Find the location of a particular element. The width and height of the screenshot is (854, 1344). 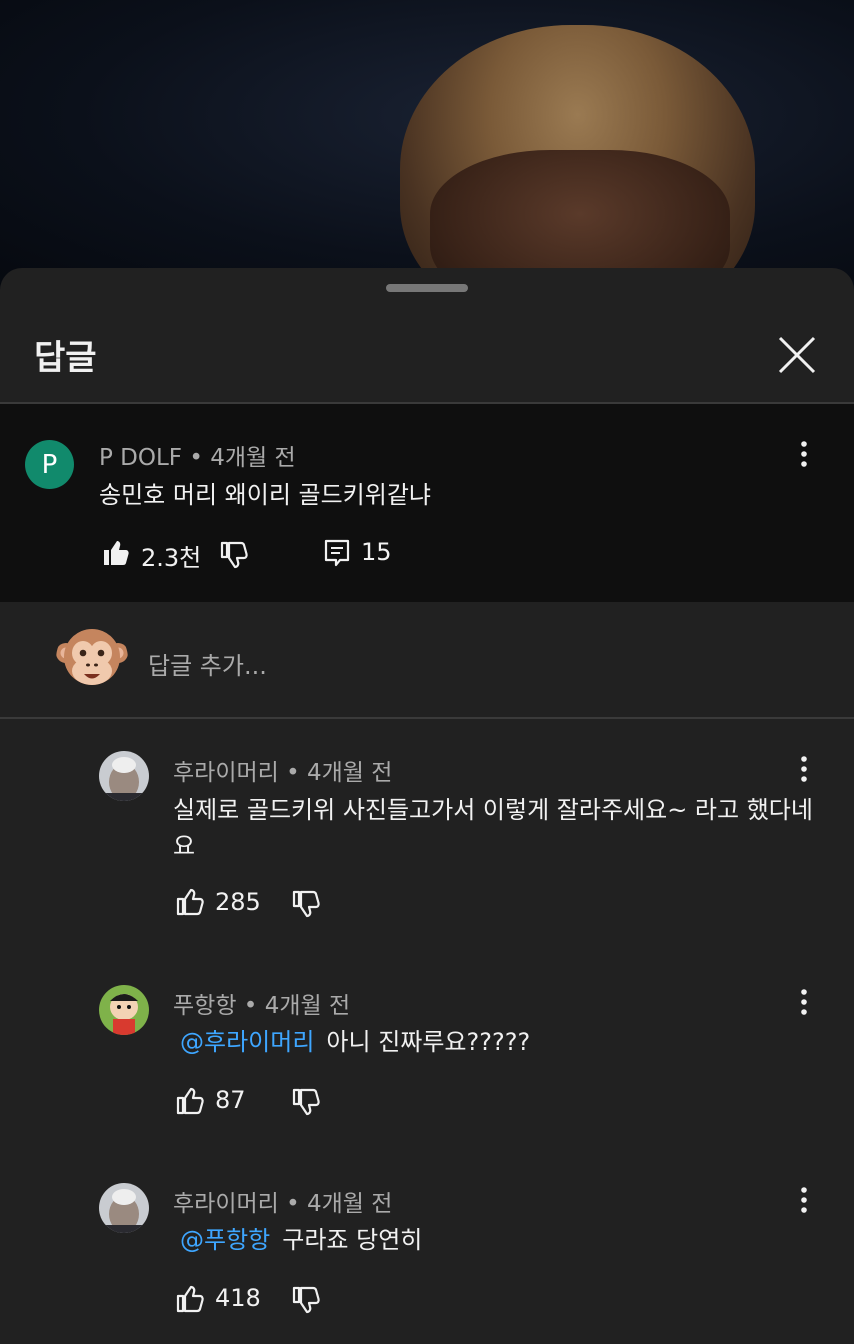

reply-text: 실제로 골드키위 사진들고가서 이렇게 잘라주세요~ 라고 했다네 is located at coordinates (493, 810).